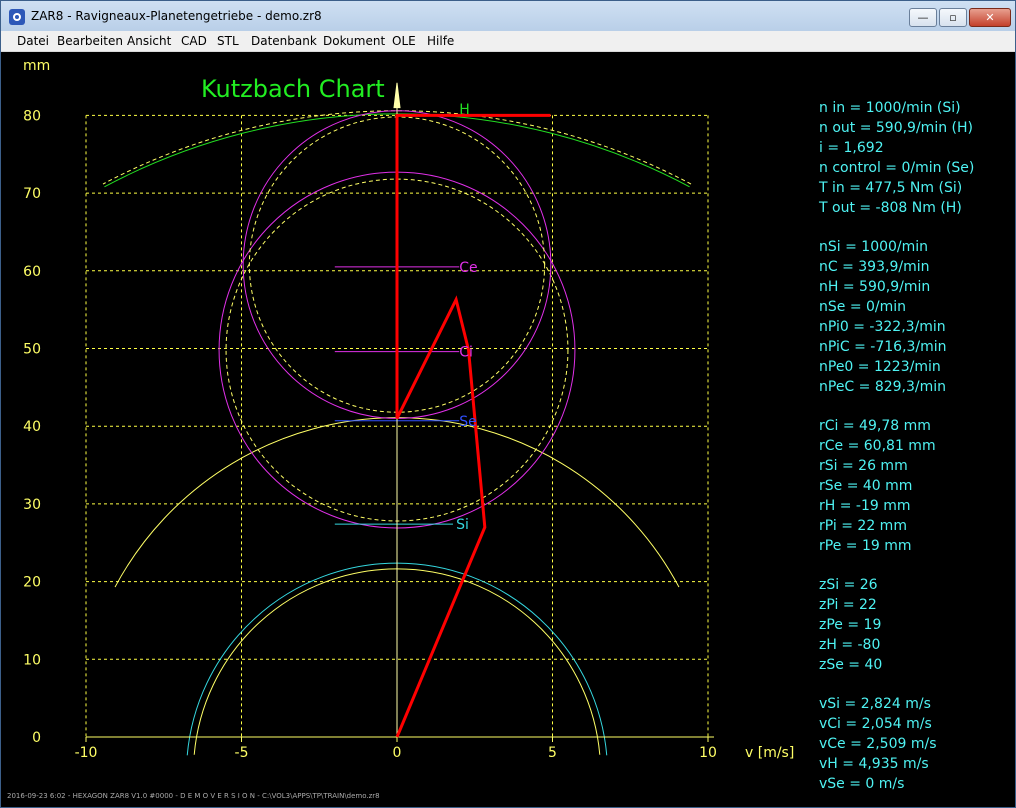  What do you see at coordinates (863, 526) in the screenshot?
I see `result-radii-line: rPi = 22 mm` at bounding box center [863, 526].